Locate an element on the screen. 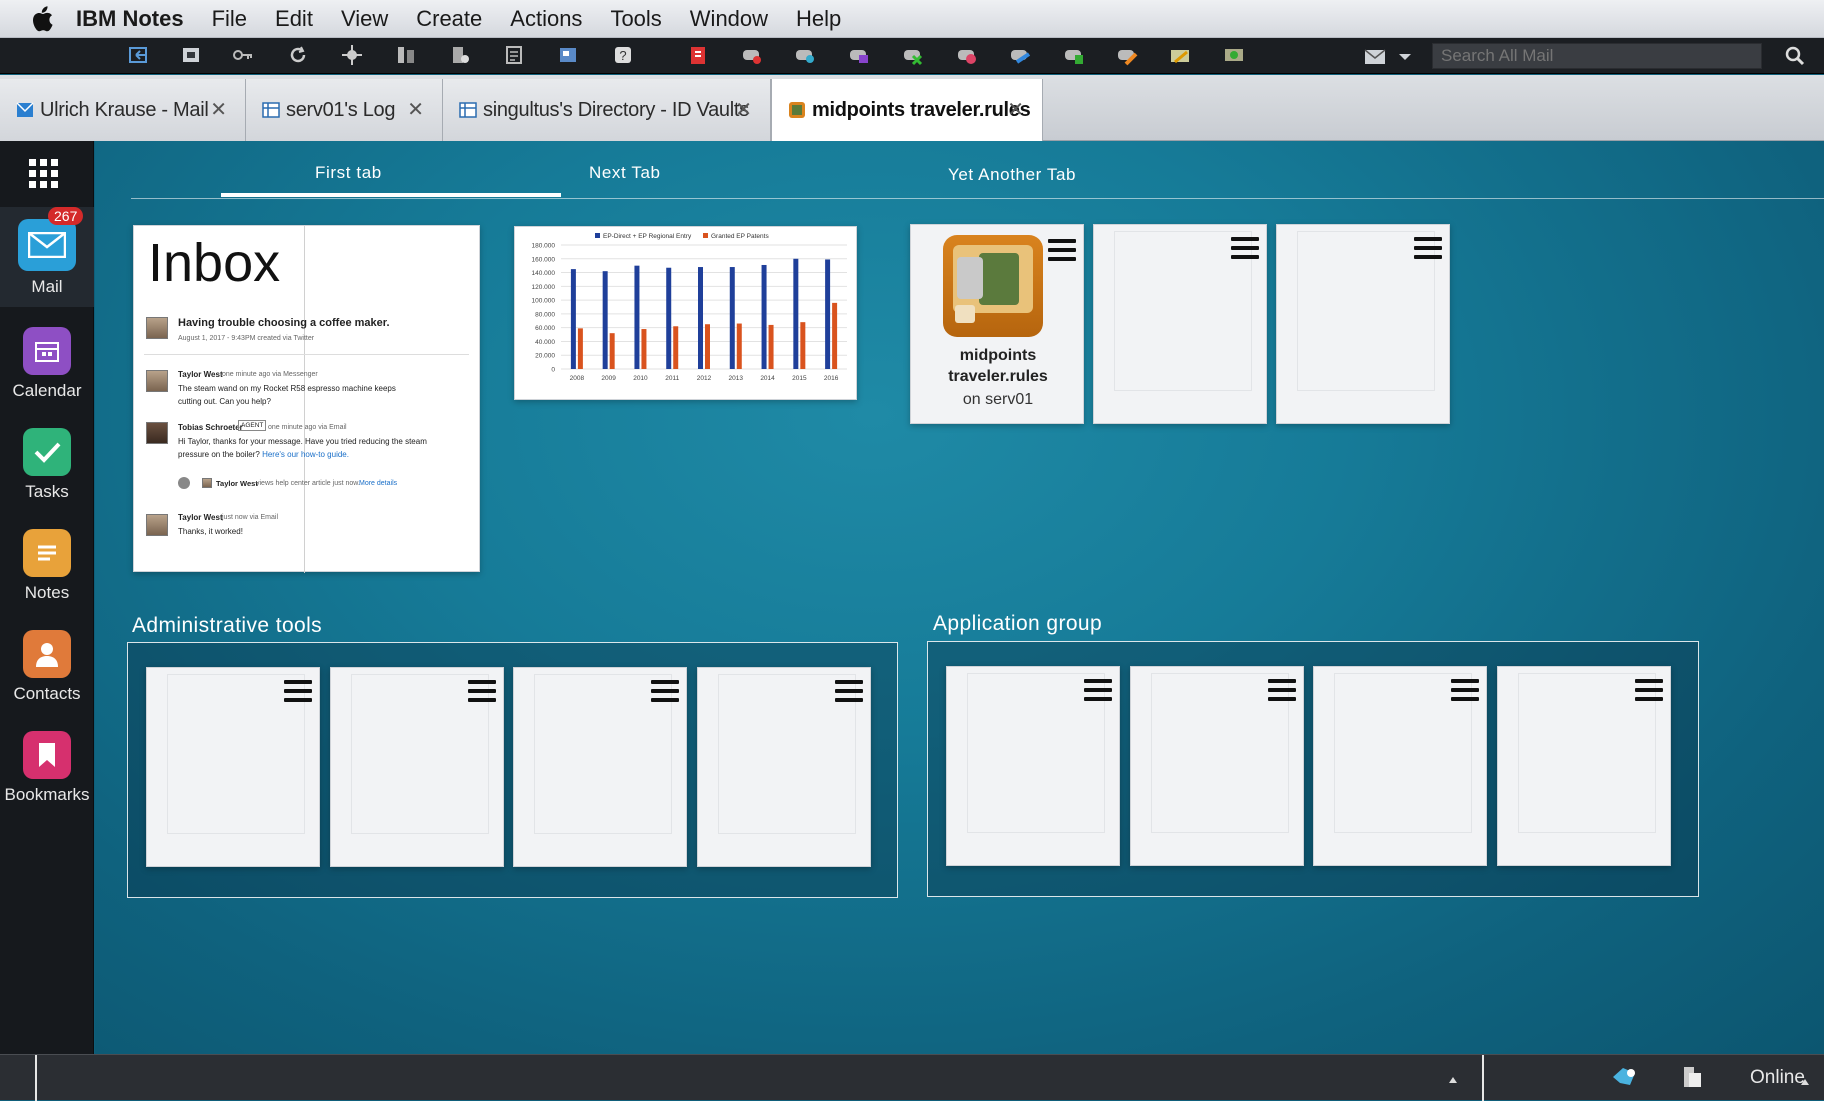 This screenshot has height=1101, width=1824. menu-edit: Edit is located at coordinates (294, 19).